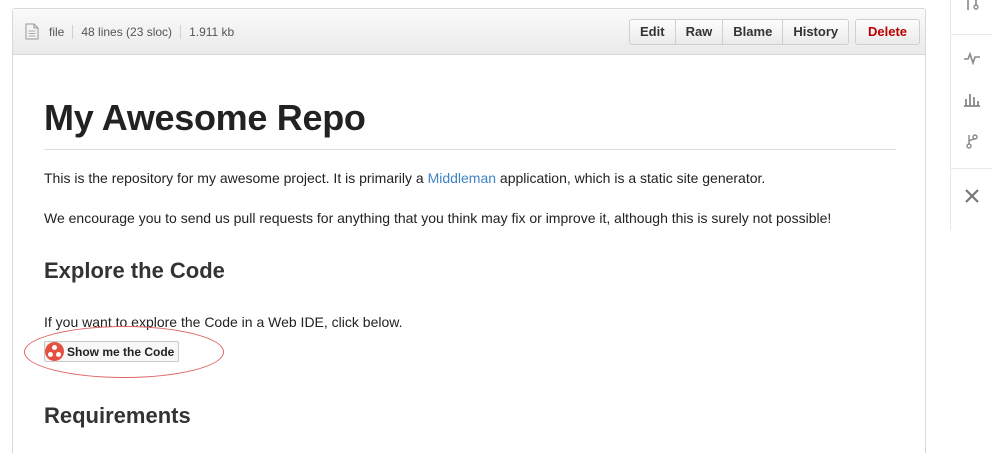  I want to click on raw-button: Raw, so click(699, 32).